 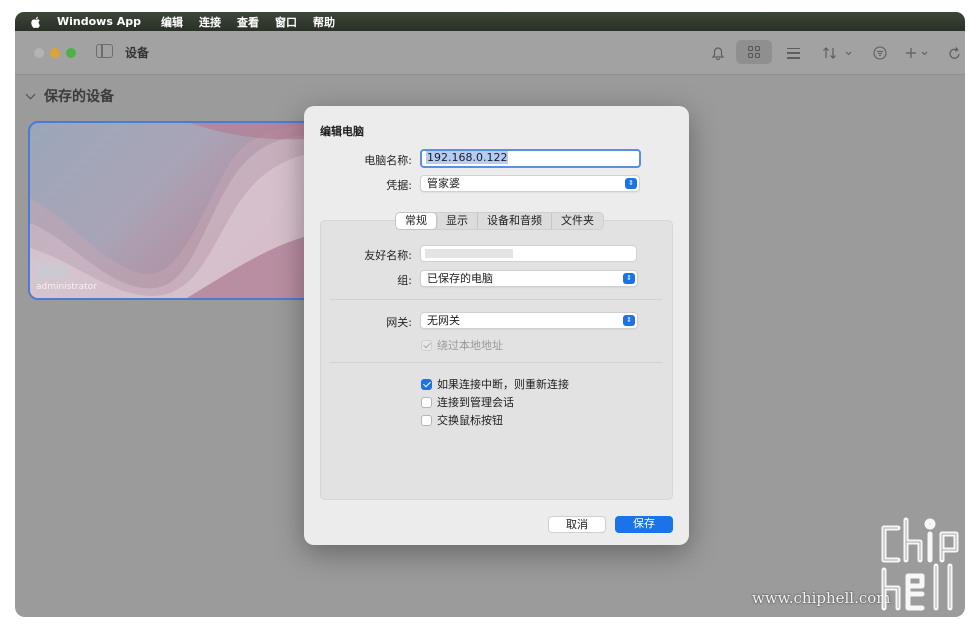 What do you see at coordinates (880, 53) in the screenshot?
I see `filter-icon` at bounding box center [880, 53].